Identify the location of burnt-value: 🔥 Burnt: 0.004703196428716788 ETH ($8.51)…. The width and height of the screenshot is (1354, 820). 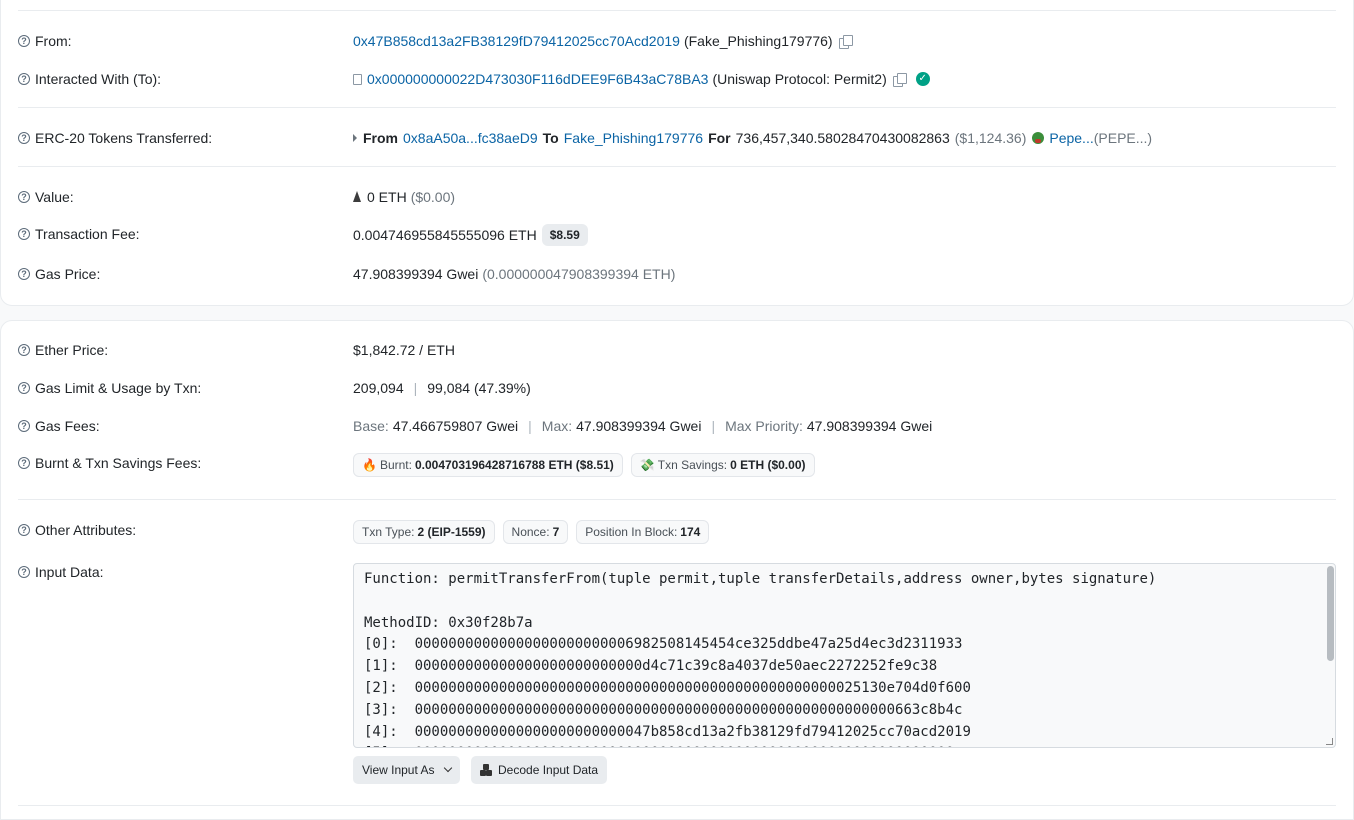
(584, 465).